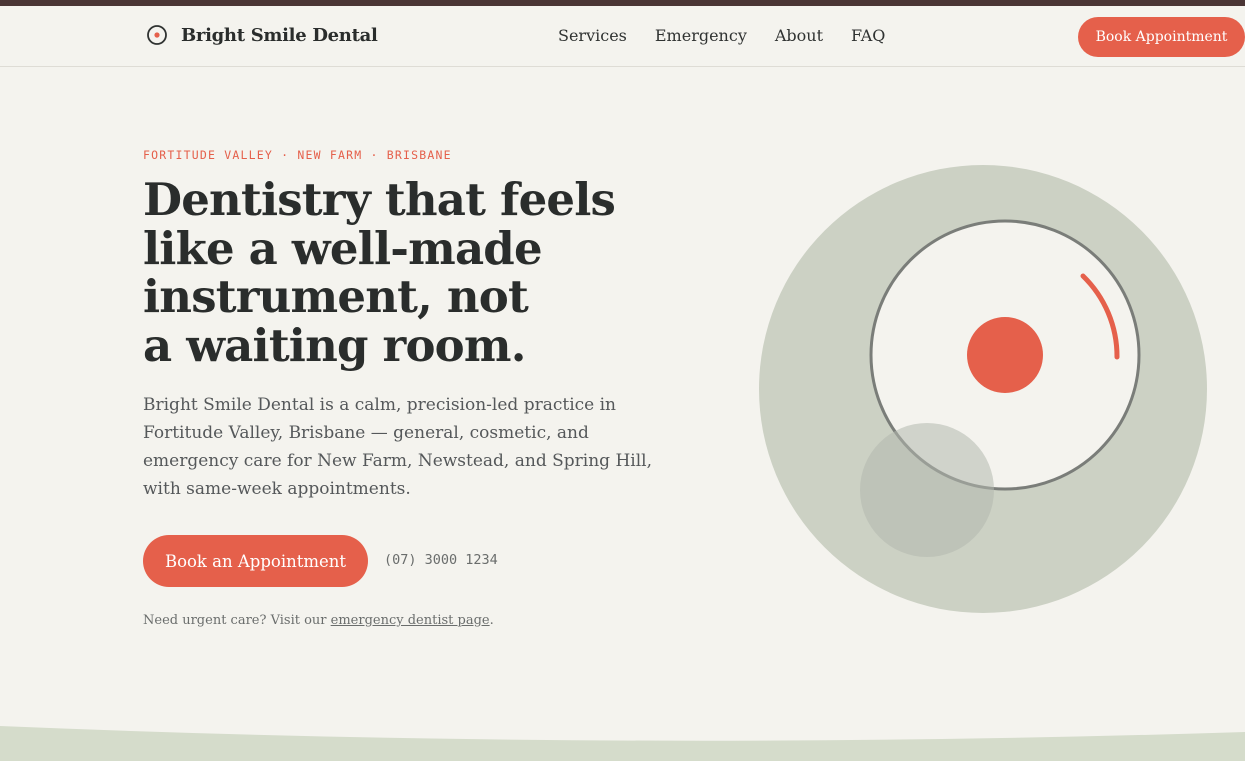 The image size is (1245, 761). I want to click on overlap-grey-circle, so click(927, 490).